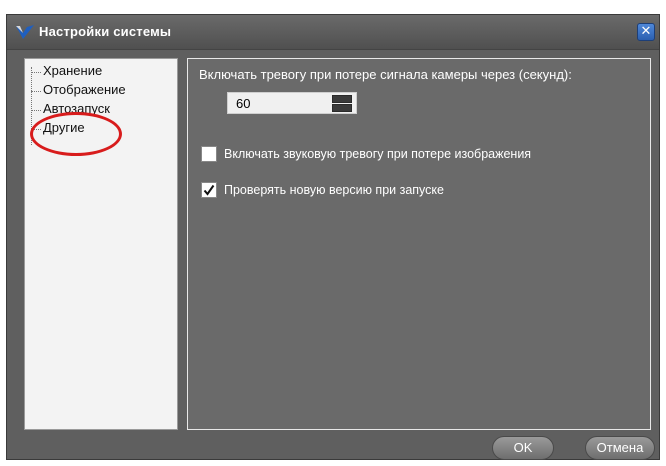  I want to click on tree-item-label: Отображение, so click(84, 89).